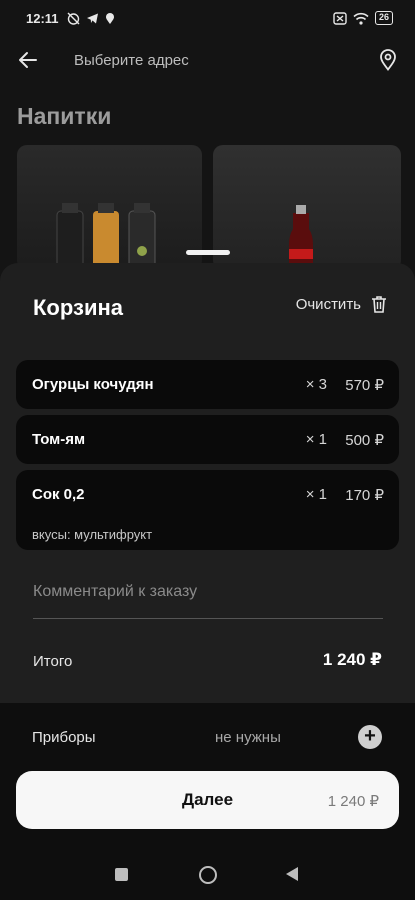 This screenshot has width=415, height=900. Describe the element at coordinates (42, 18) in the screenshot. I see `status-time: 12:11` at that location.